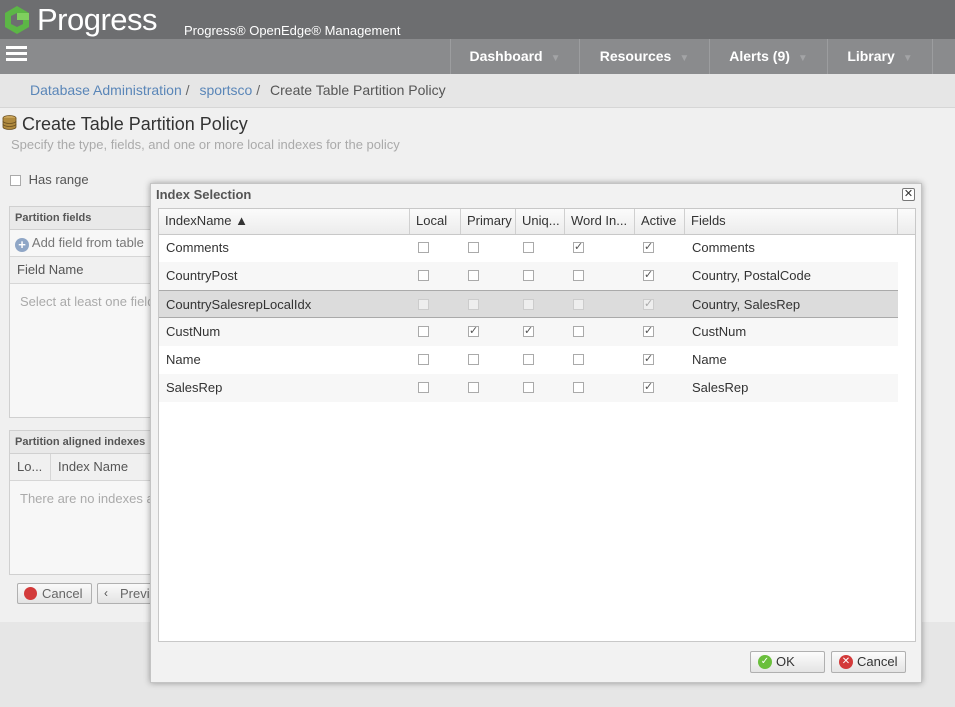 The height and width of the screenshot is (707, 955). I want to click on column-header-active: Active, so click(660, 221).